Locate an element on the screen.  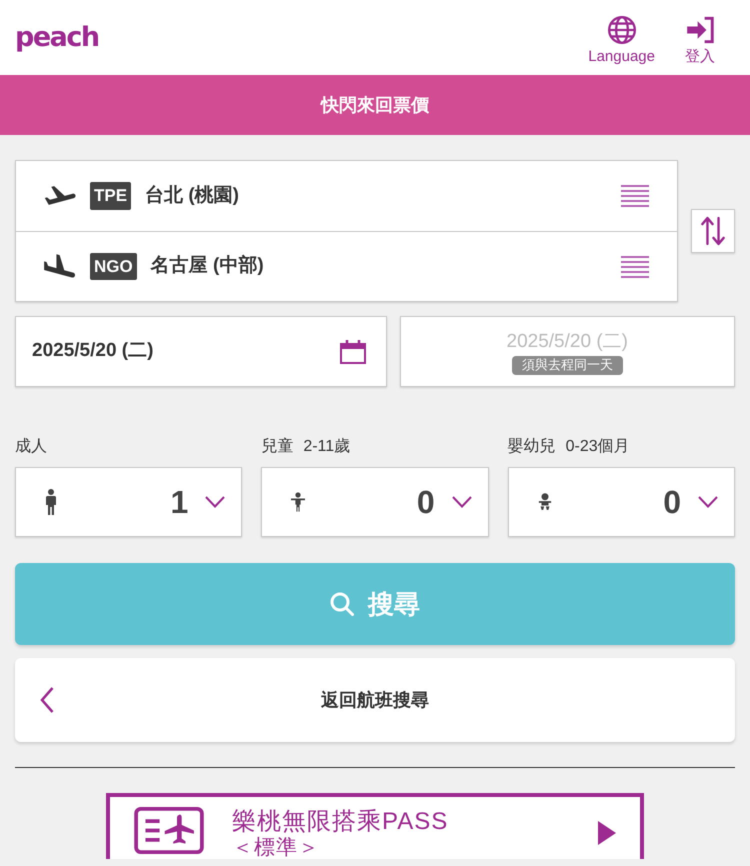
passenger-type-label: 嬰幼兒 is located at coordinates (532, 447).